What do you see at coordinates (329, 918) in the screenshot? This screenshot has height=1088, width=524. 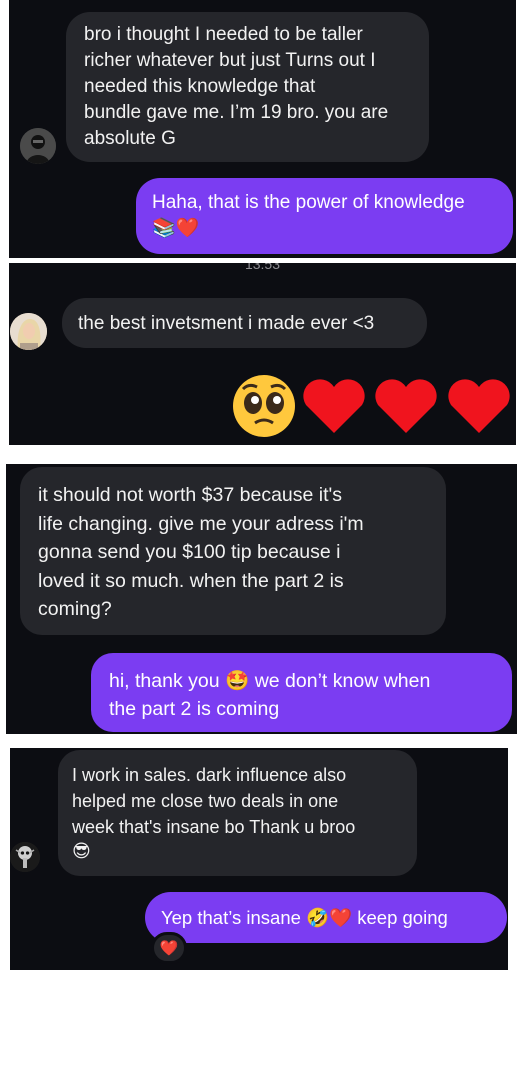 I see `laughing-heart-emojis: 🤣❤️` at bounding box center [329, 918].